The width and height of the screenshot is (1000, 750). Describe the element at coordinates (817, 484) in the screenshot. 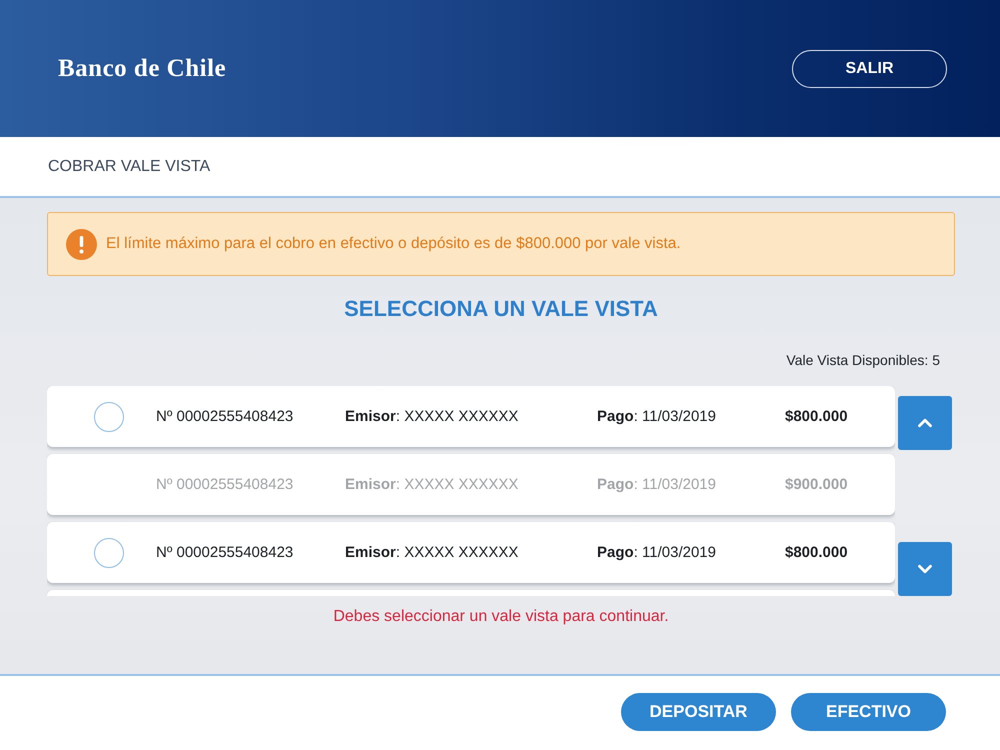

I see `amount-text: $900.000` at that location.